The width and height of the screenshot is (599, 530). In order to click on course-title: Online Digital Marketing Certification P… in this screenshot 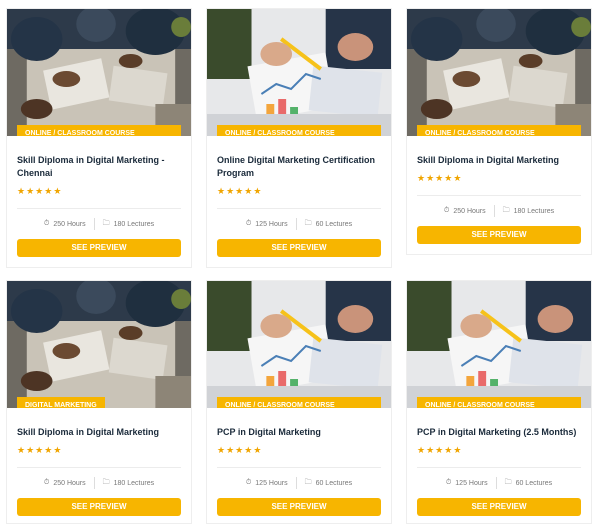, I will do `click(299, 167)`.